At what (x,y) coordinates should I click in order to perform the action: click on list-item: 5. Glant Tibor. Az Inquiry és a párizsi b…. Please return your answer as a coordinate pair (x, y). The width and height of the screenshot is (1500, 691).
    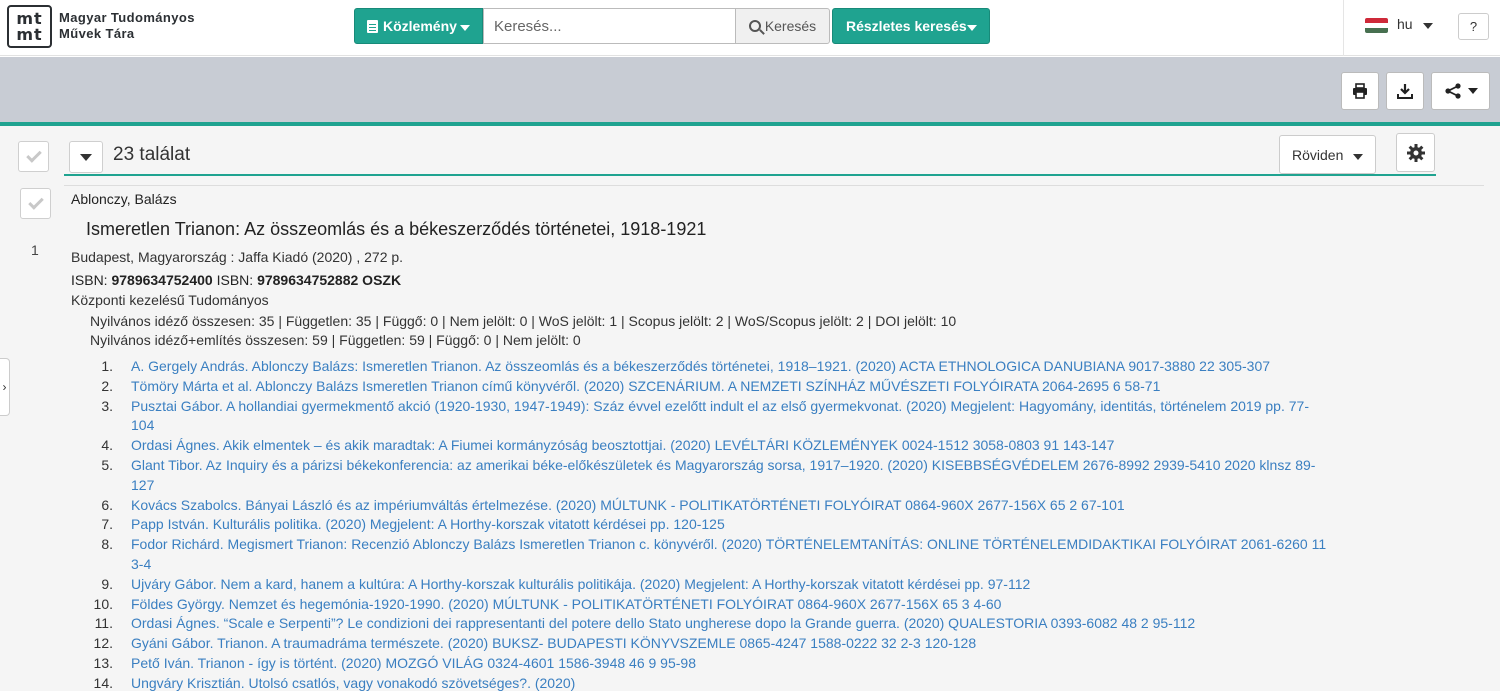
    Looking at the image, I should click on (710, 476).